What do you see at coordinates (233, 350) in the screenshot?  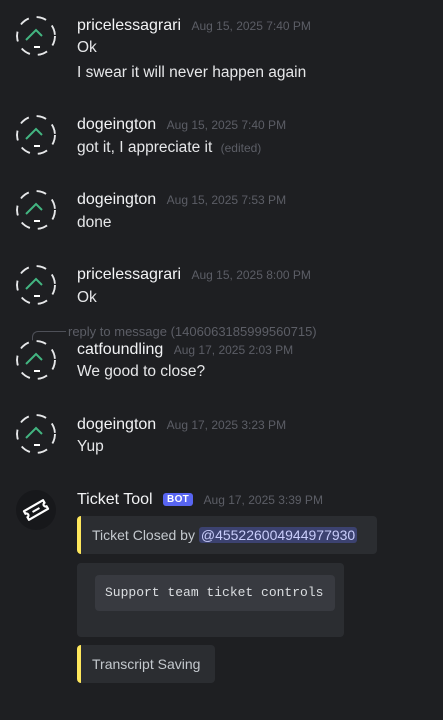 I see `timestamp: Aug 17, 2025 2:03 PM` at bounding box center [233, 350].